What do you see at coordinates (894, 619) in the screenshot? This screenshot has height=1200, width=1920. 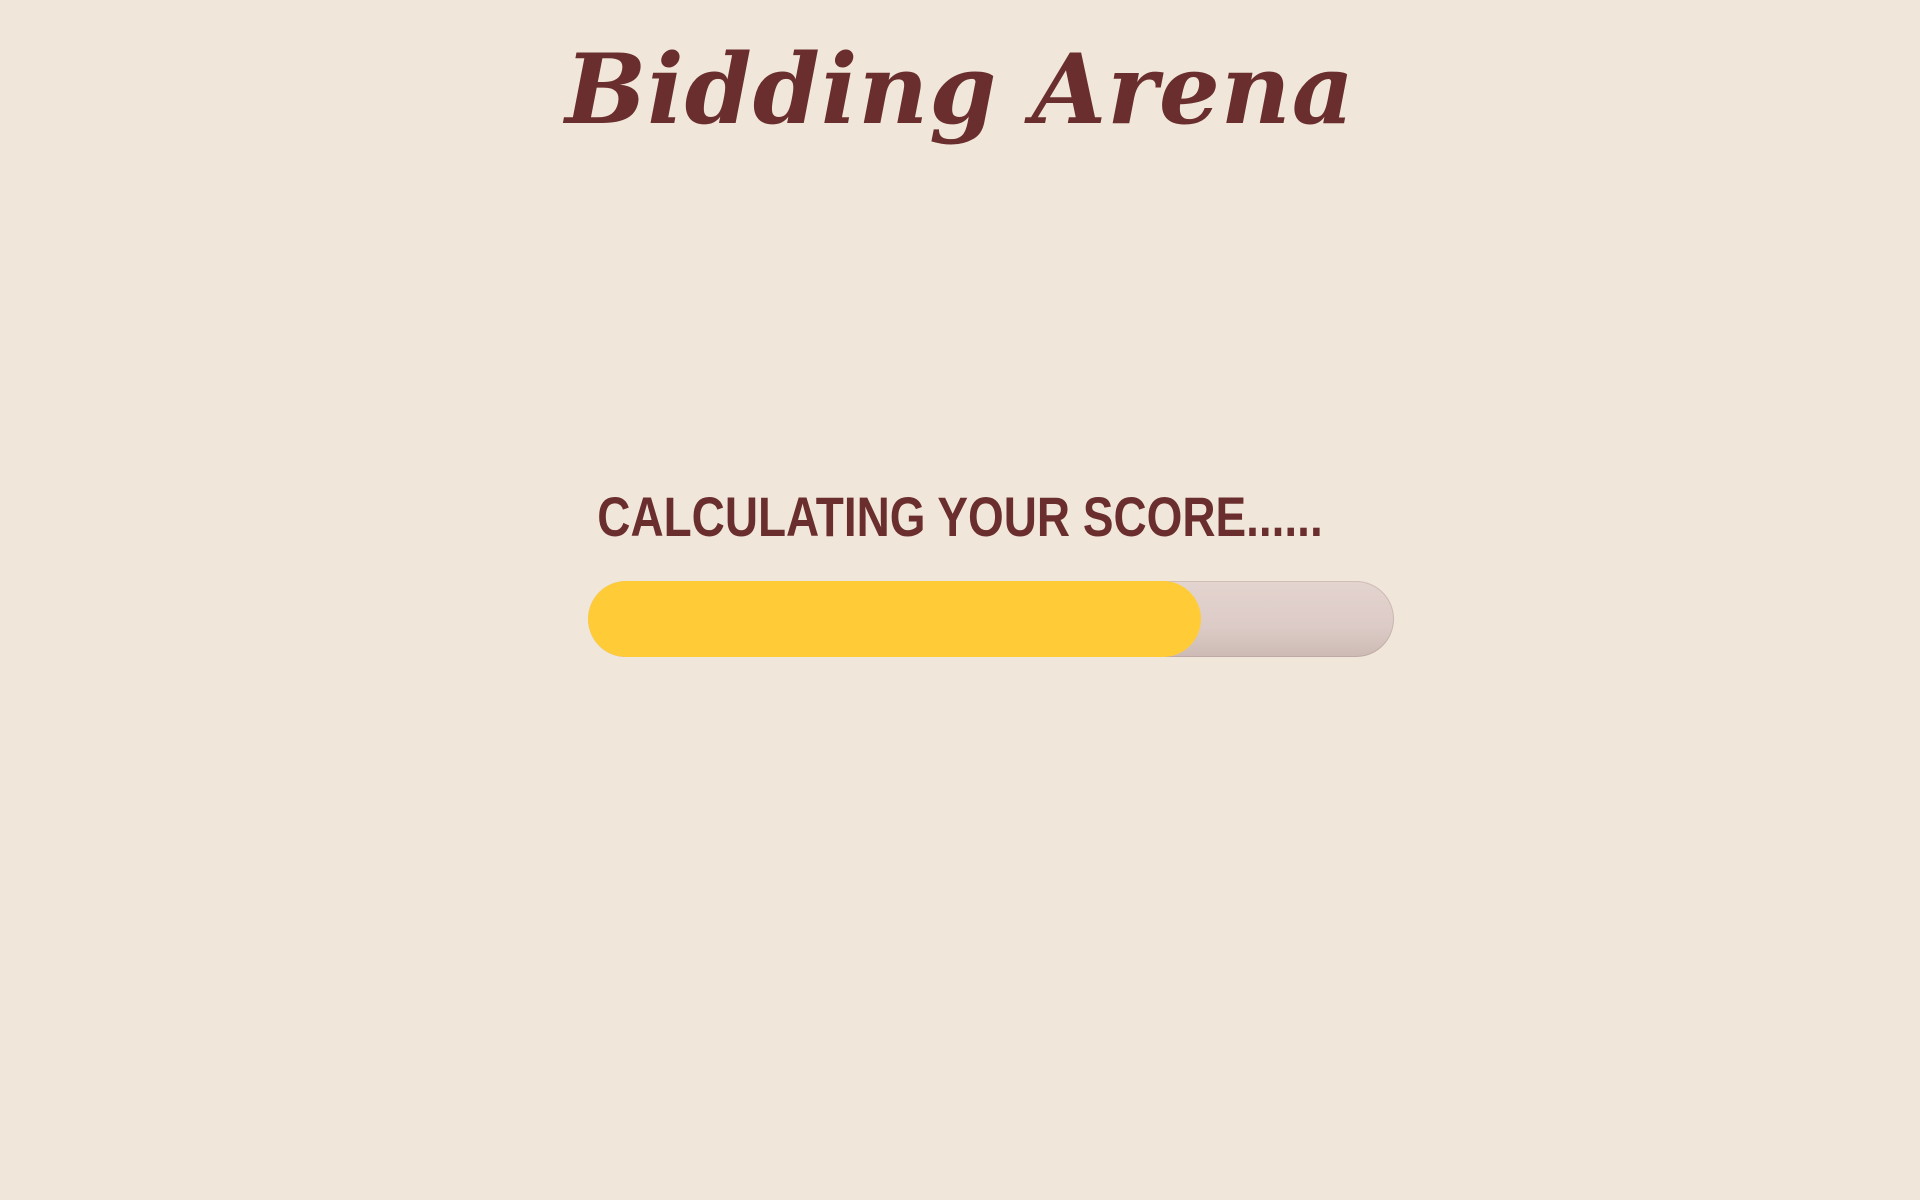 I see `progress-bar-fill` at bounding box center [894, 619].